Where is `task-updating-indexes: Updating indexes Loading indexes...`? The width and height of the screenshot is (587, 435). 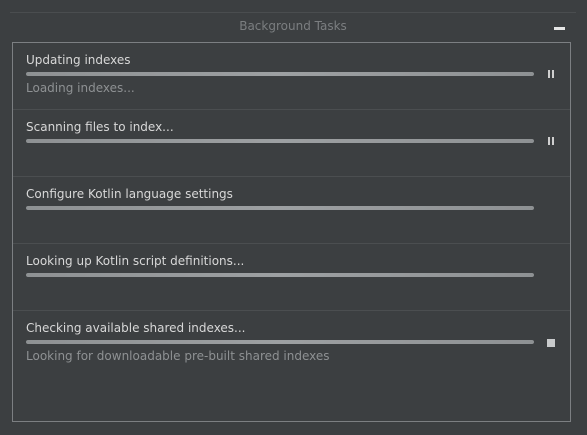
task-updating-indexes: Updating indexes Loading indexes... is located at coordinates (291, 76).